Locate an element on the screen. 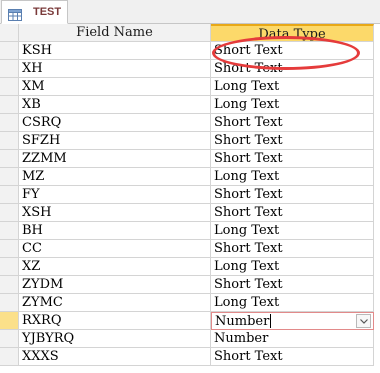 This screenshot has width=380, height=373. field-name-cell: SFZH is located at coordinates (115, 141).